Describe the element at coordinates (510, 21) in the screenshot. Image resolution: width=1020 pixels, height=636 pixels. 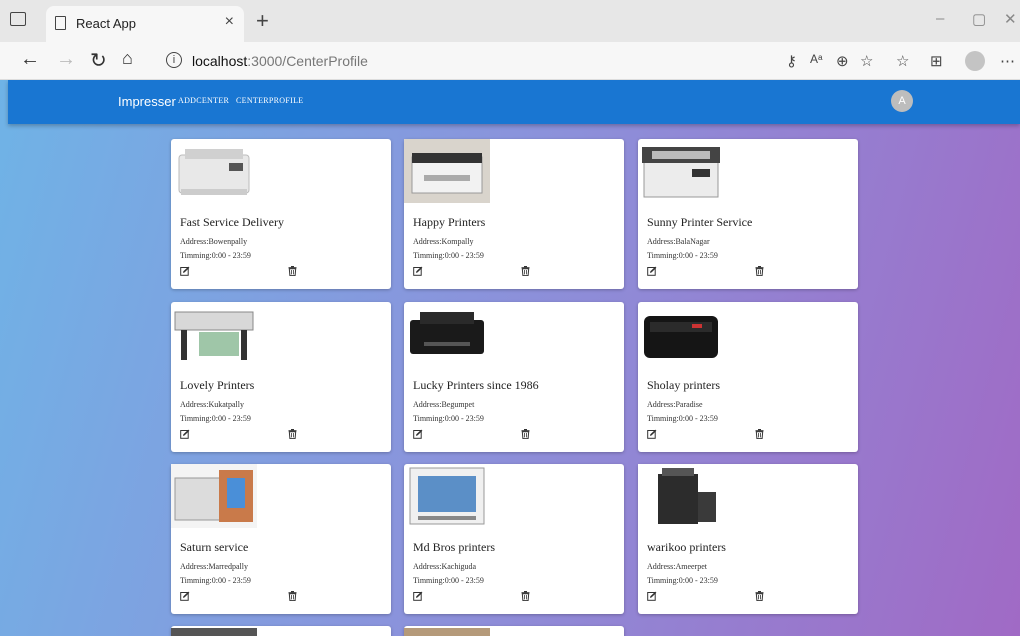
I see `browser-tab-bar: React App × + – ▢ ✕` at that location.